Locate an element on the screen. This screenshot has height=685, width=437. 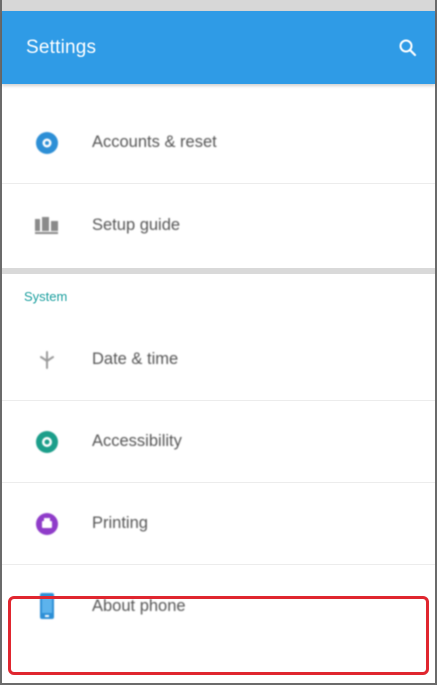
status-bar is located at coordinates (218, 5).